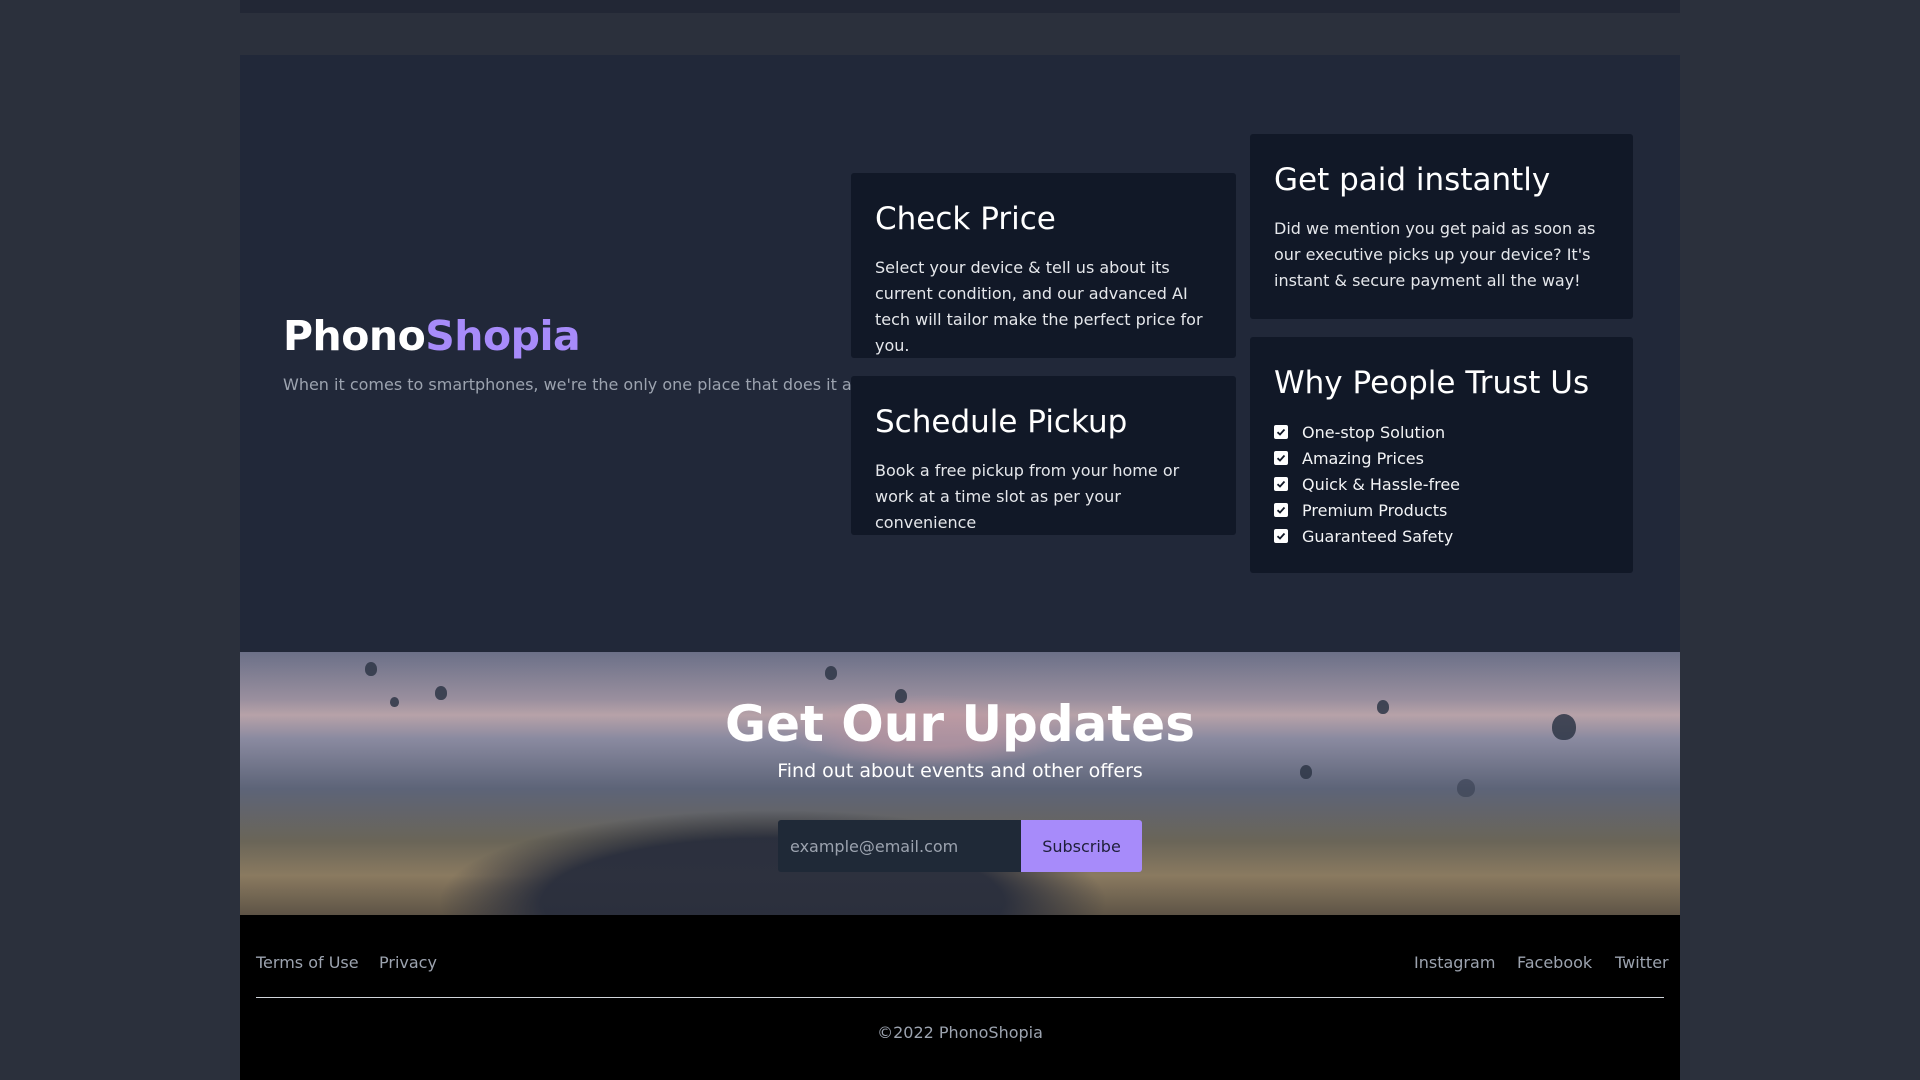 Image resolution: width=1920 pixels, height=1080 pixels. Describe the element at coordinates (1454, 962) in the screenshot. I see `footer-link-instagram: Instagram` at that location.